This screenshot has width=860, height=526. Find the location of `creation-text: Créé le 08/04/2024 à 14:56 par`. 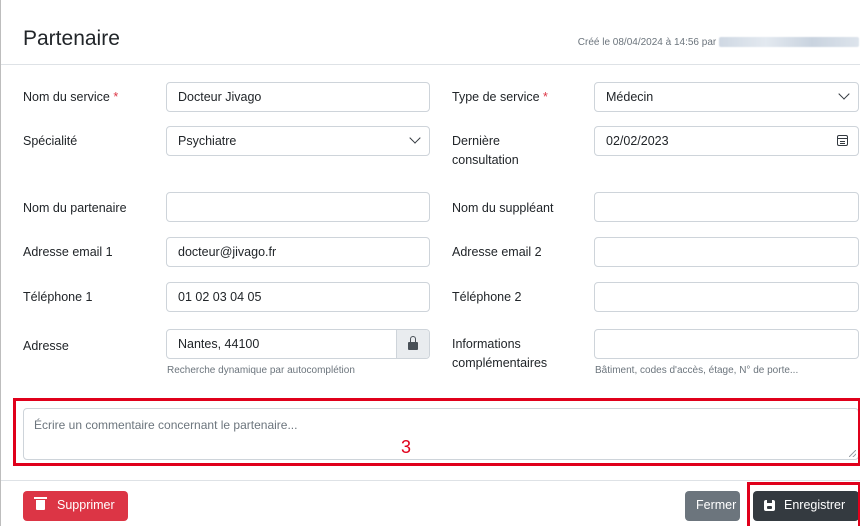

creation-text: Créé le 08/04/2024 à 14:56 par is located at coordinates (647, 42).